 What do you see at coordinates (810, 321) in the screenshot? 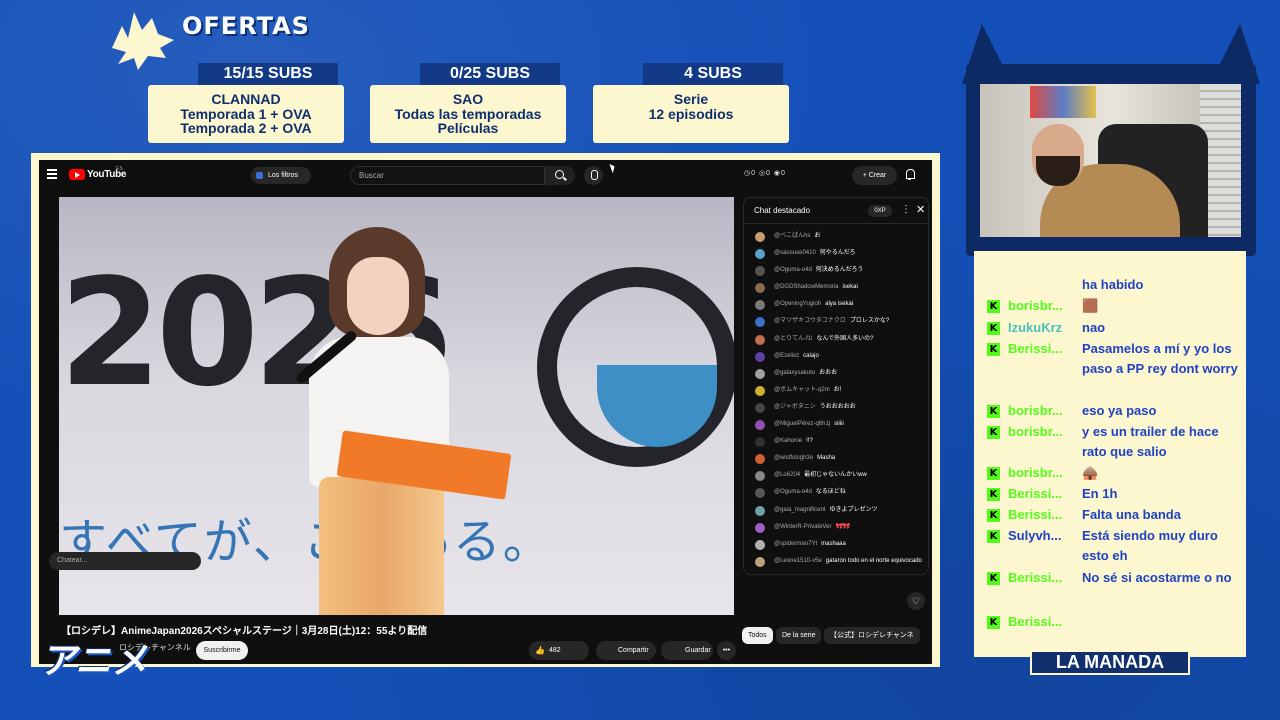
I see `chat-author: @マツザキコウタコナクロ` at bounding box center [810, 321].